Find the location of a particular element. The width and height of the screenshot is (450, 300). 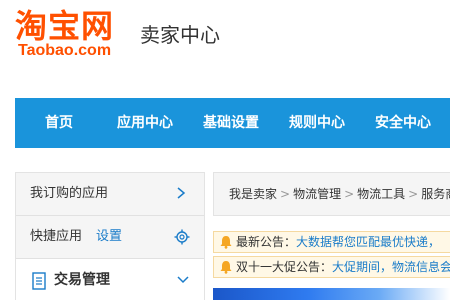

breadcrumb-item: 物流工具 is located at coordinates (381, 194).